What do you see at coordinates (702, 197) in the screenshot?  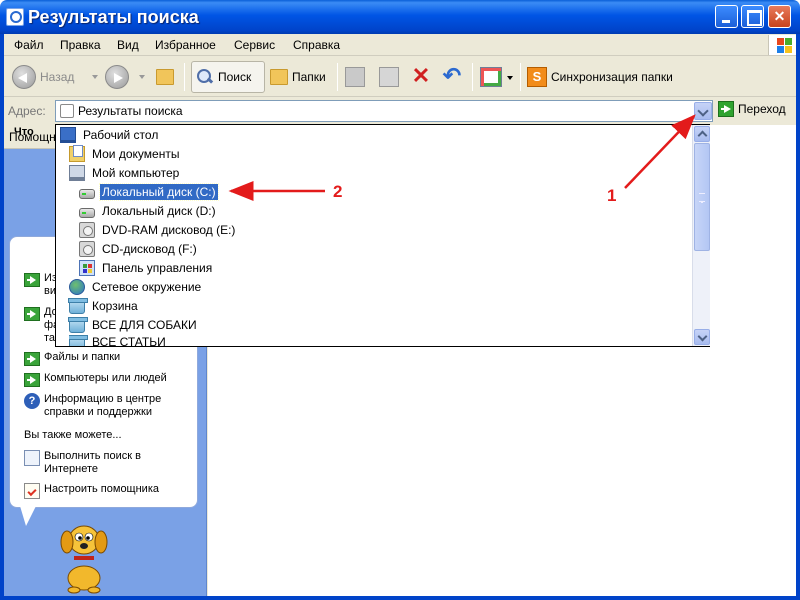 I see `scroll-thumb` at bounding box center [702, 197].